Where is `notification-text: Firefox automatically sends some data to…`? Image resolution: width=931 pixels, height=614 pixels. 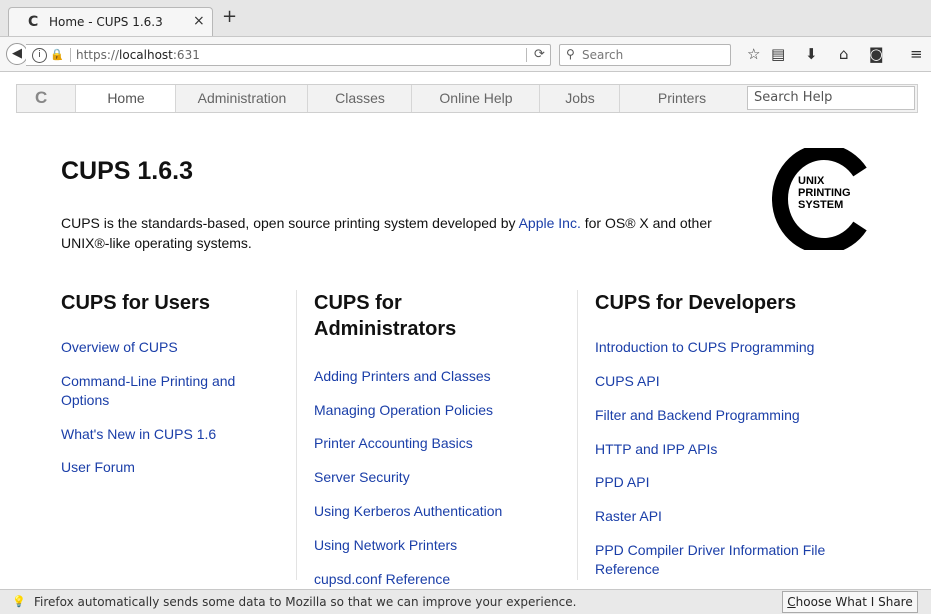
notification-text: Firefox automatically sends some data to… is located at coordinates (305, 602).